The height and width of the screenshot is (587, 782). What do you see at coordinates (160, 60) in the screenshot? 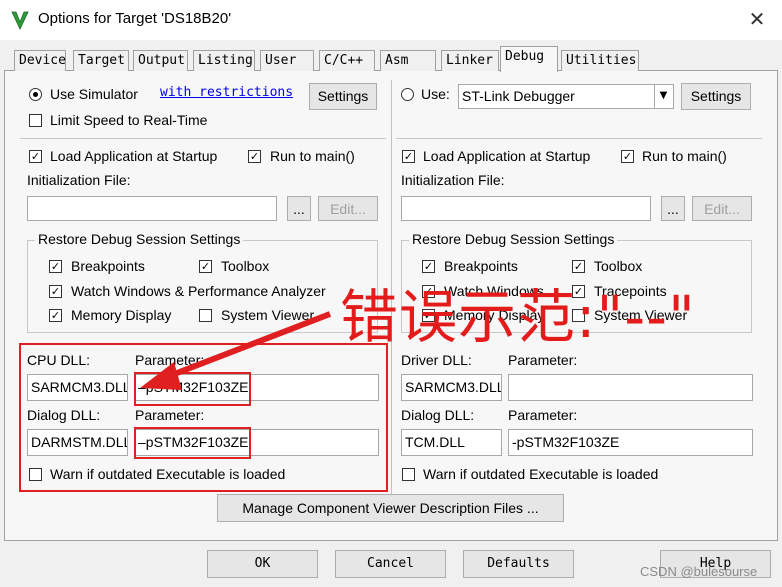
I see `tab-output: Output` at bounding box center [160, 60].